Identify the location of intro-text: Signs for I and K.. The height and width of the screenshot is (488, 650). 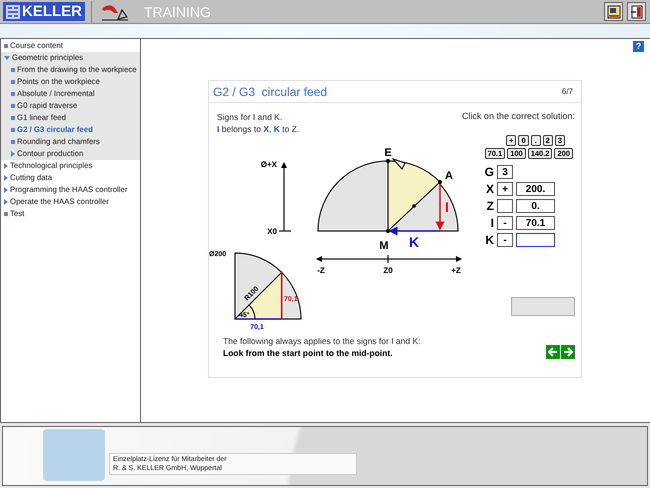
(250, 117).